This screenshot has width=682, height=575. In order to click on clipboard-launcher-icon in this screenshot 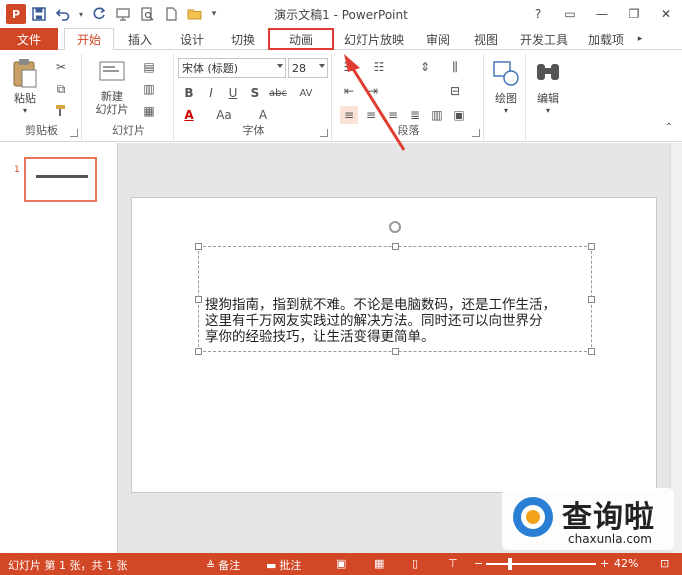, I will do `click(74, 133)`.